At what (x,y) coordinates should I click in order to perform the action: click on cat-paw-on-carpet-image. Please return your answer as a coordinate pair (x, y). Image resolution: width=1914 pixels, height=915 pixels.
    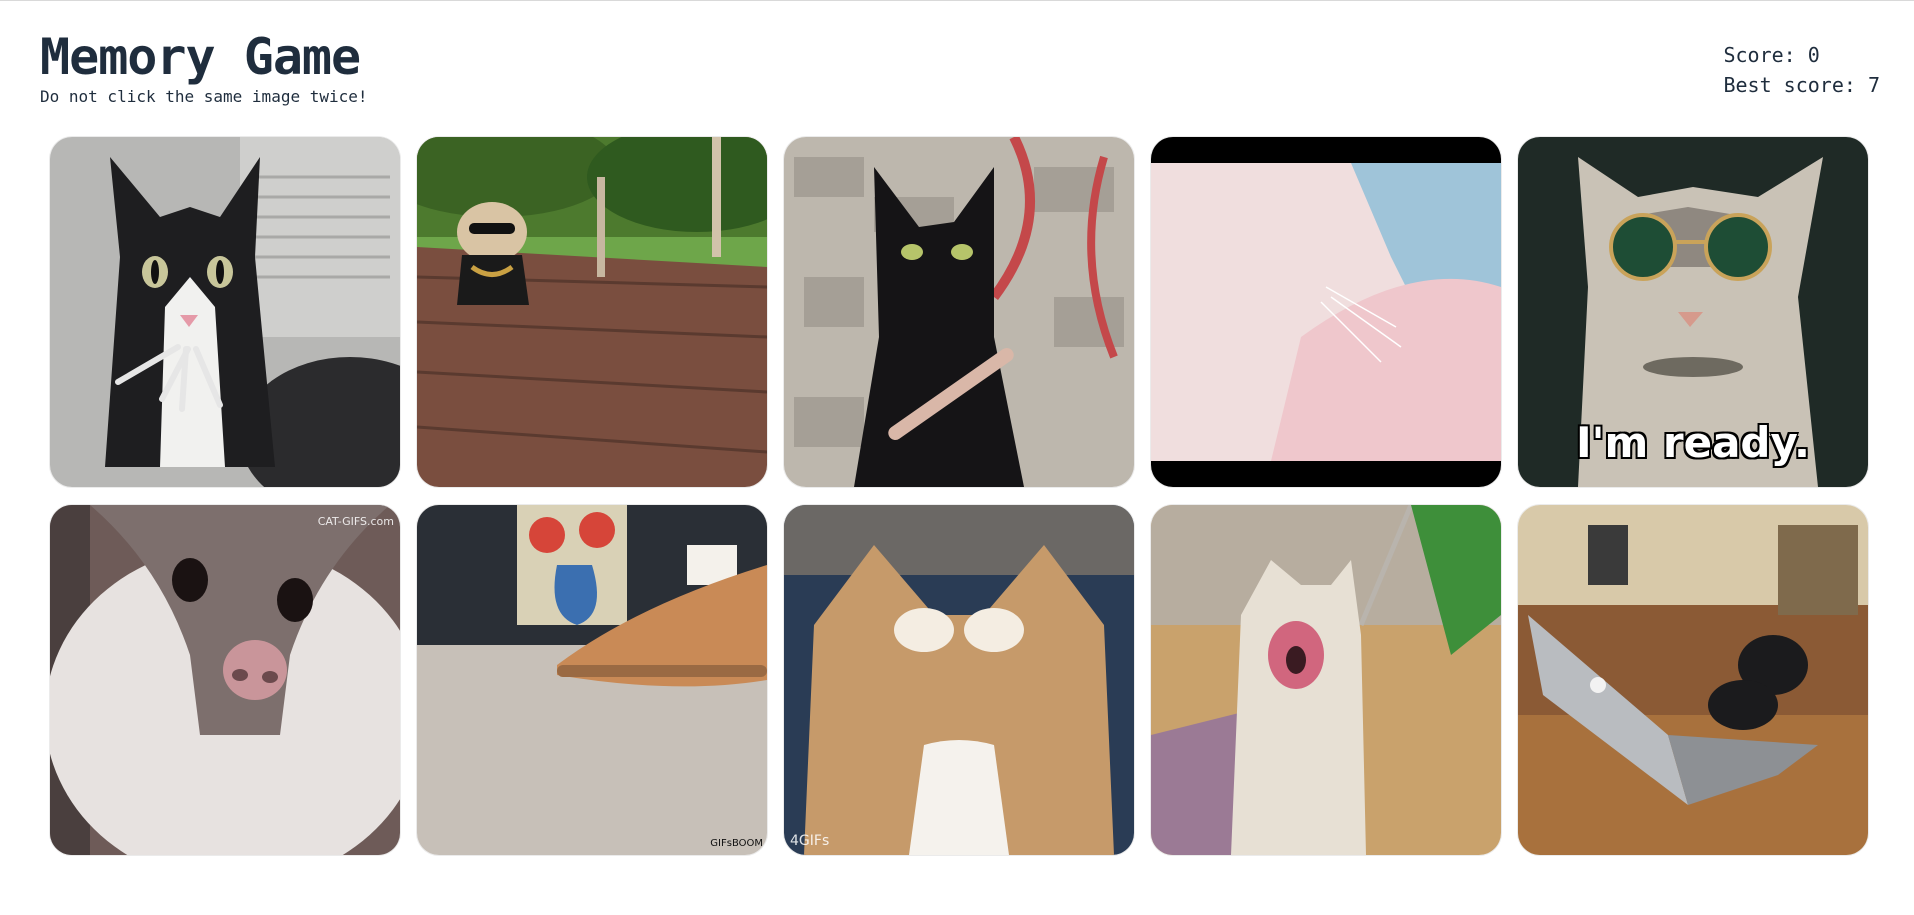
    Looking at the image, I should click on (592, 680).